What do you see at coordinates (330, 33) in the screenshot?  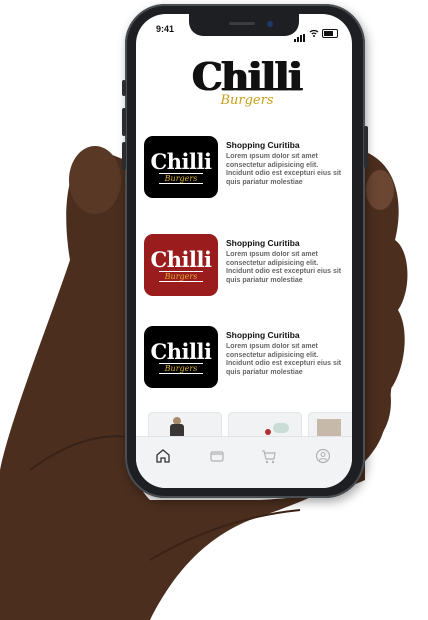 I see `battery-icon` at bounding box center [330, 33].